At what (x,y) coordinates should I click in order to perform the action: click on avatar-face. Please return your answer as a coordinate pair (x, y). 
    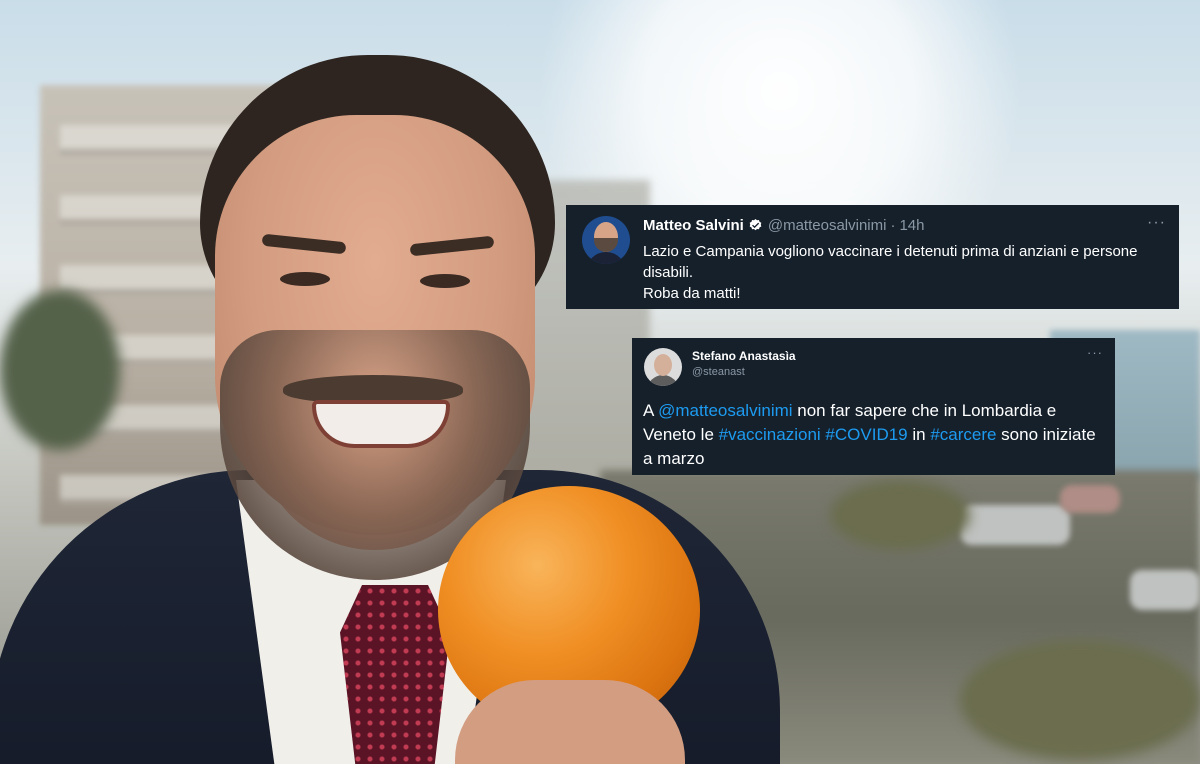
    Looking at the image, I should click on (663, 365).